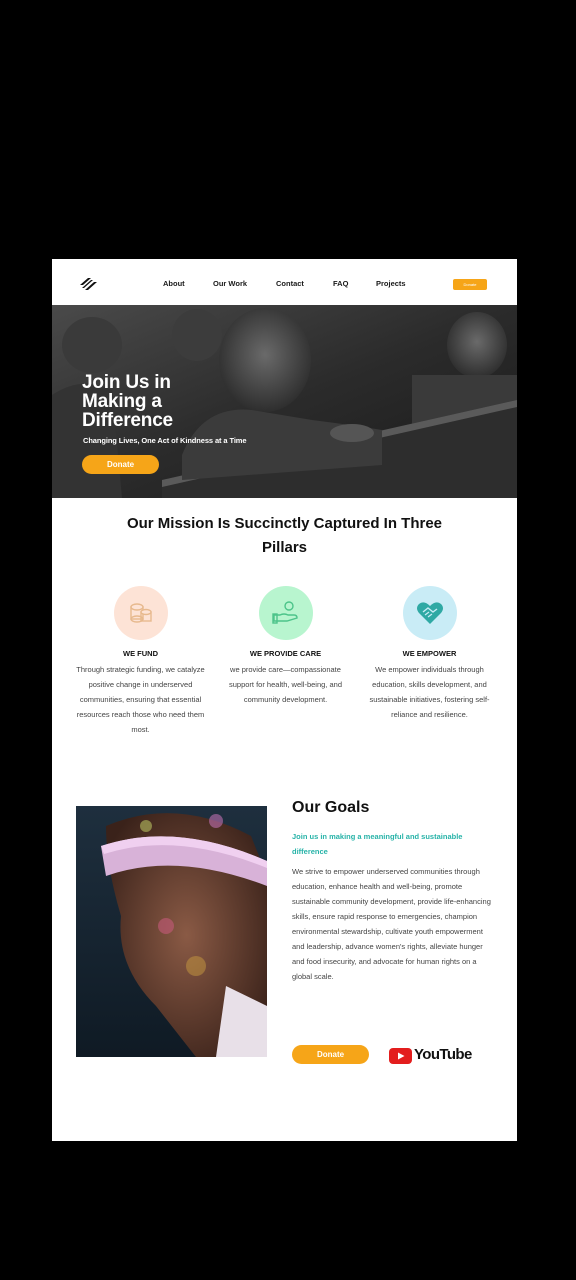 Image resolution: width=576 pixels, height=1280 pixels. What do you see at coordinates (230, 283) in the screenshot?
I see `nav-link-our-work: Our Work` at bounding box center [230, 283].